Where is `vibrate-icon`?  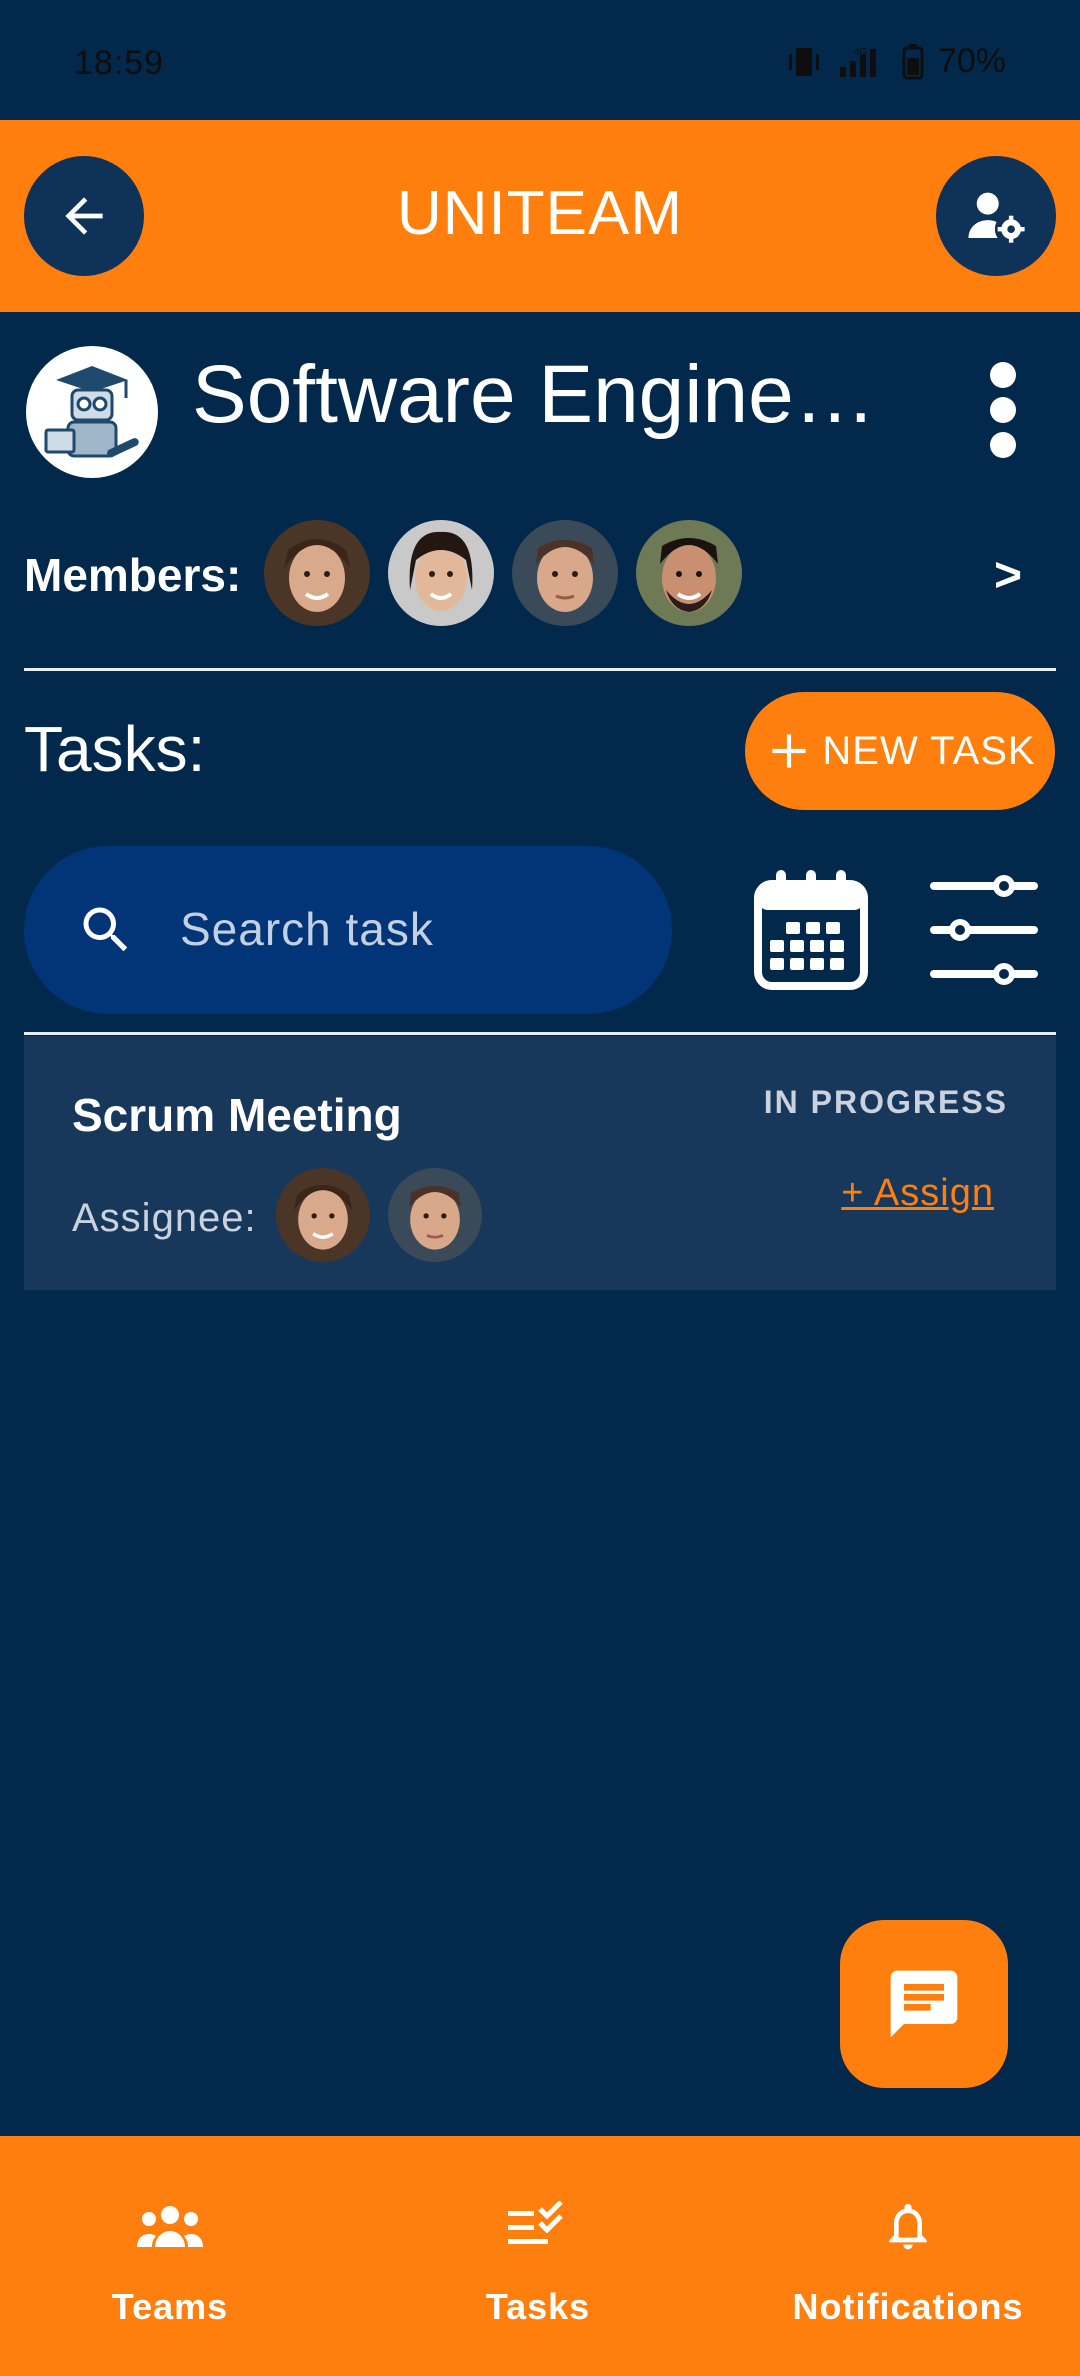 vibrate-icon is located at coordinates (803, 61).